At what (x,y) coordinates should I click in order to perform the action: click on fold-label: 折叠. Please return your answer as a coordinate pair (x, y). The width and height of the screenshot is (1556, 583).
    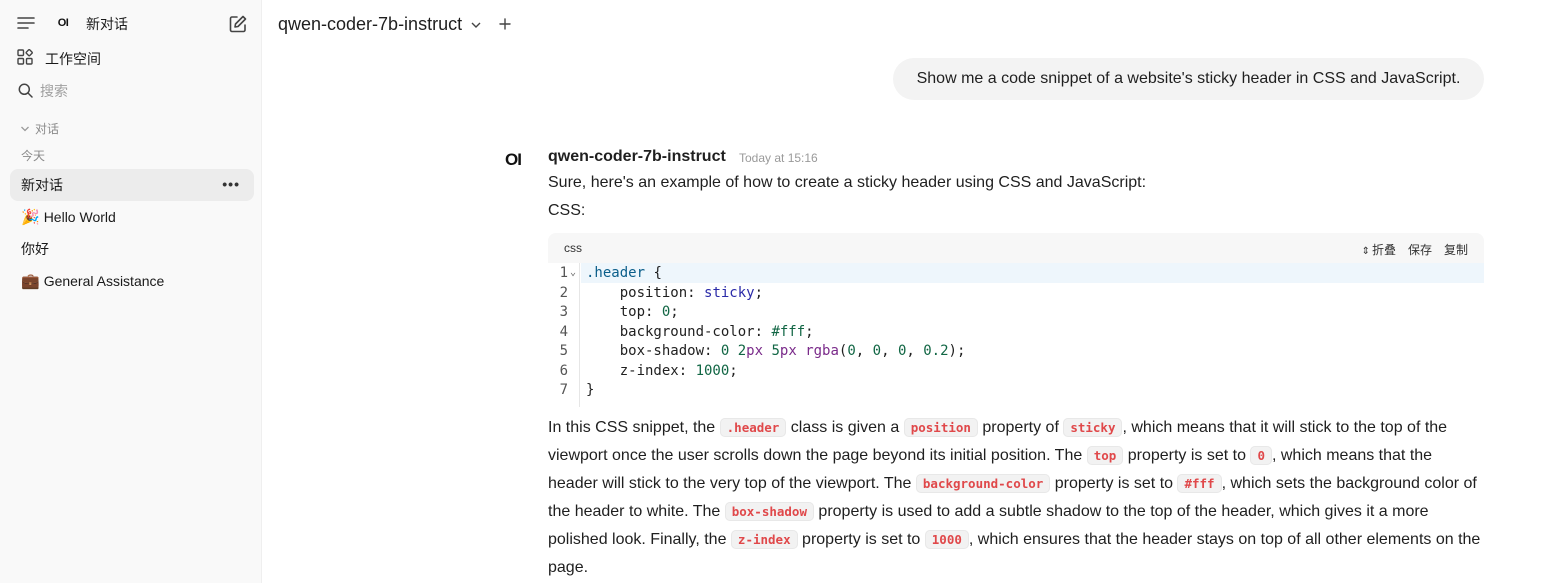
    Looking at the image, I should click on (1383, 250).